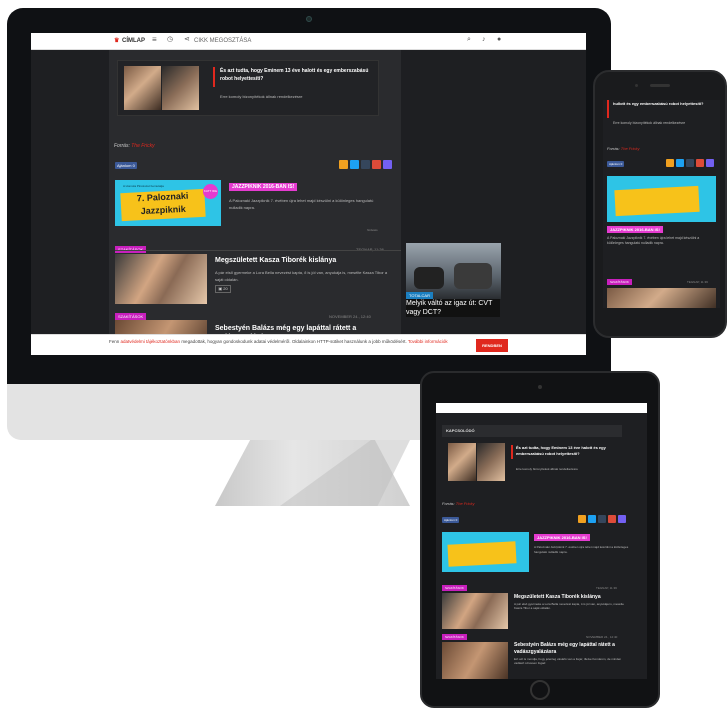  What do you see at coordinates (482, 554) in the screenshot?
I see `banner-ribbon` at bounding box center [482, 554].